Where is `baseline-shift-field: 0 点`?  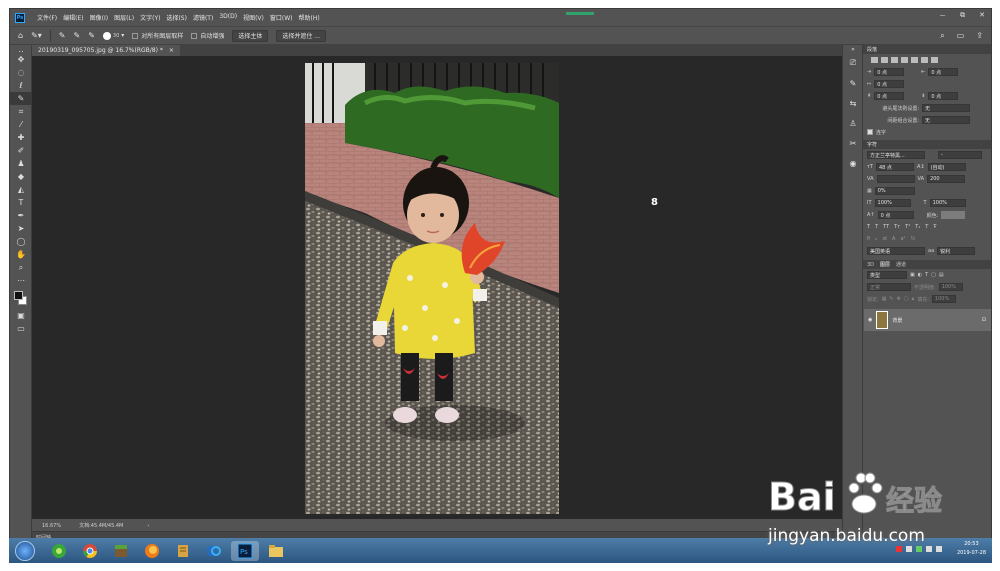 baseline-shift-field: 0 点 is located at coordinates (895, 215).